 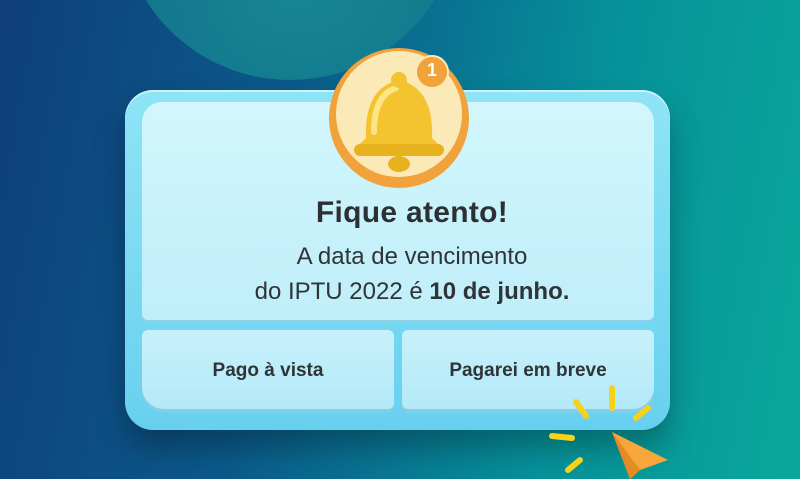 I want to click on notification-message-line2: do IPTU 2022 é 10 de junho., so click(x=412, y=292).